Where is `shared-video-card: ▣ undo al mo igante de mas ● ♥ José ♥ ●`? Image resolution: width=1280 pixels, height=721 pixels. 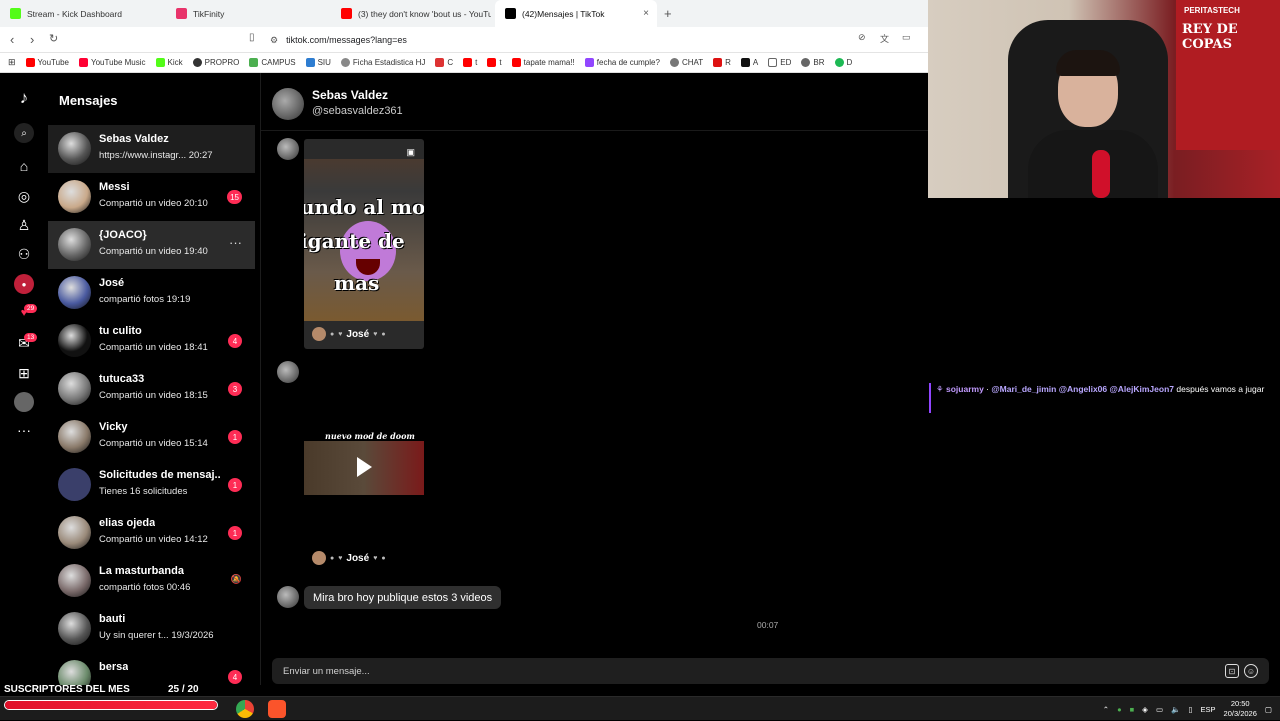
shared-video-card: ▣ undo al mo igante de mas ● ♥ José ♥ ● is located at coordinates (364, 244).